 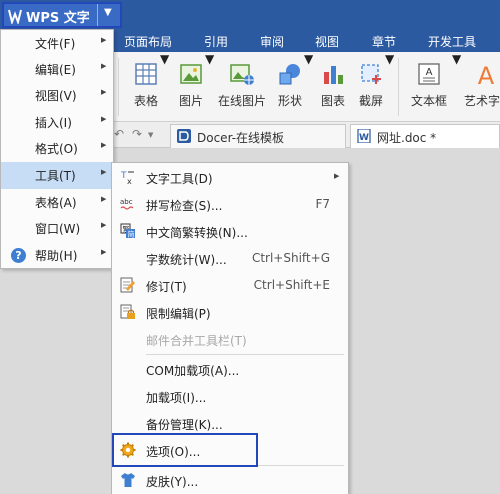 I want to click on forward-arrow-icon: ↷, so click(x=137, y=134).